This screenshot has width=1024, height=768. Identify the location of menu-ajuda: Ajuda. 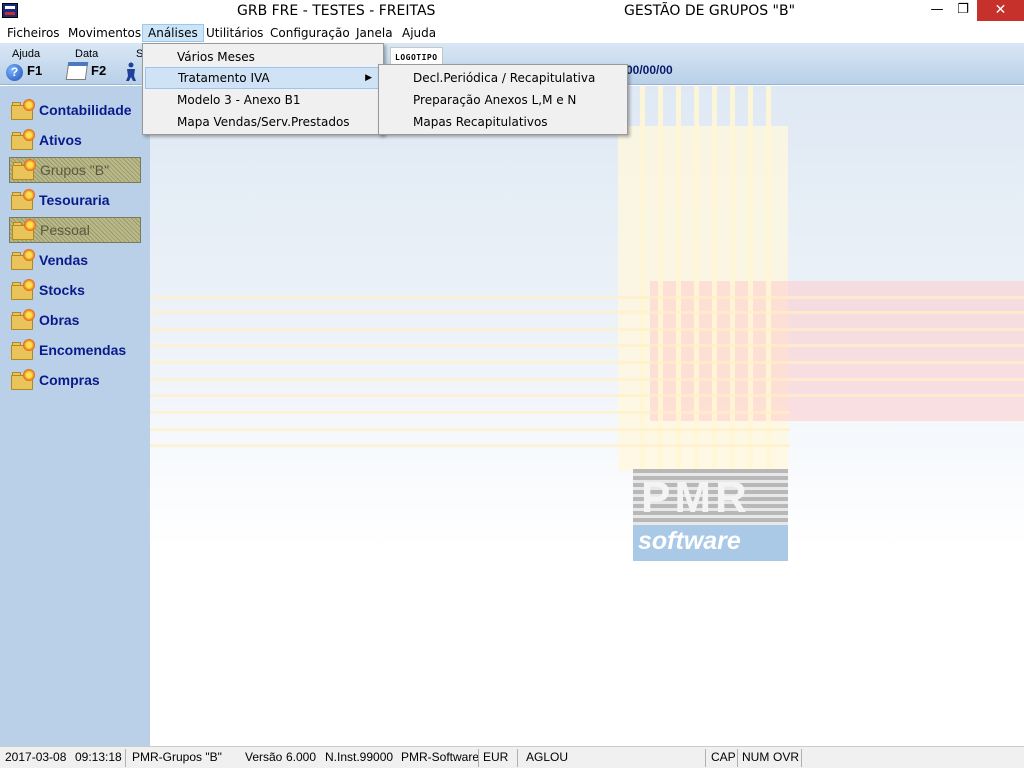
(419, 33).